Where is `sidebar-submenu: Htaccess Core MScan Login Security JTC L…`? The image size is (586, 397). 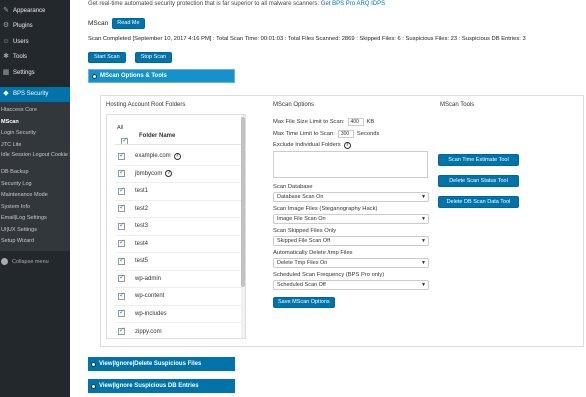 sidebar-submenu: Htaccess Core MScan Login Security JTC L… is located at coordinates (35, 176).